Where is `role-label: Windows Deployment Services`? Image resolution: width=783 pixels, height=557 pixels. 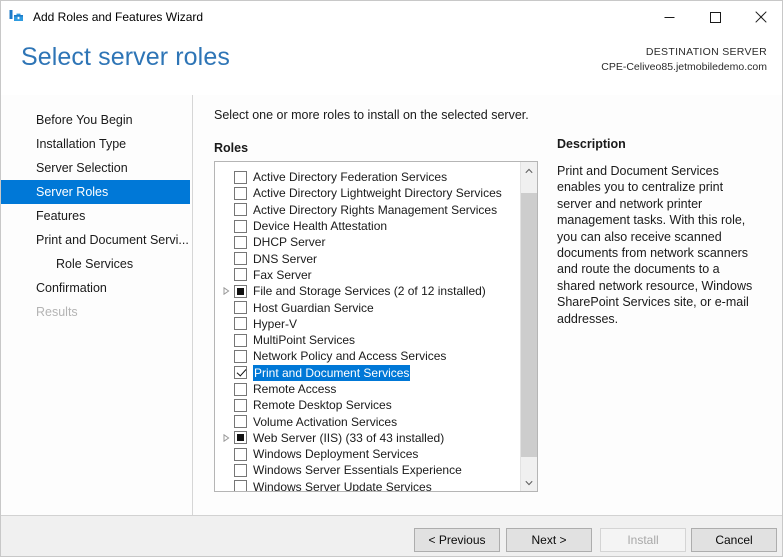
role-label: Windows Deployment Services is located at coordinates (336, 454).